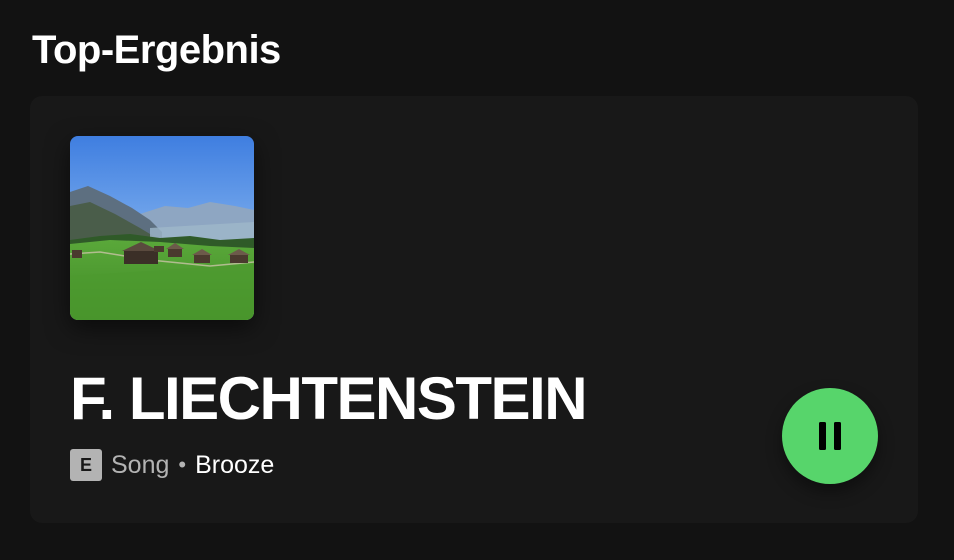 The width and height of the screenshot is (954, 560). I want to click on track-meta: E Song • Brooze, so click(172, 465).